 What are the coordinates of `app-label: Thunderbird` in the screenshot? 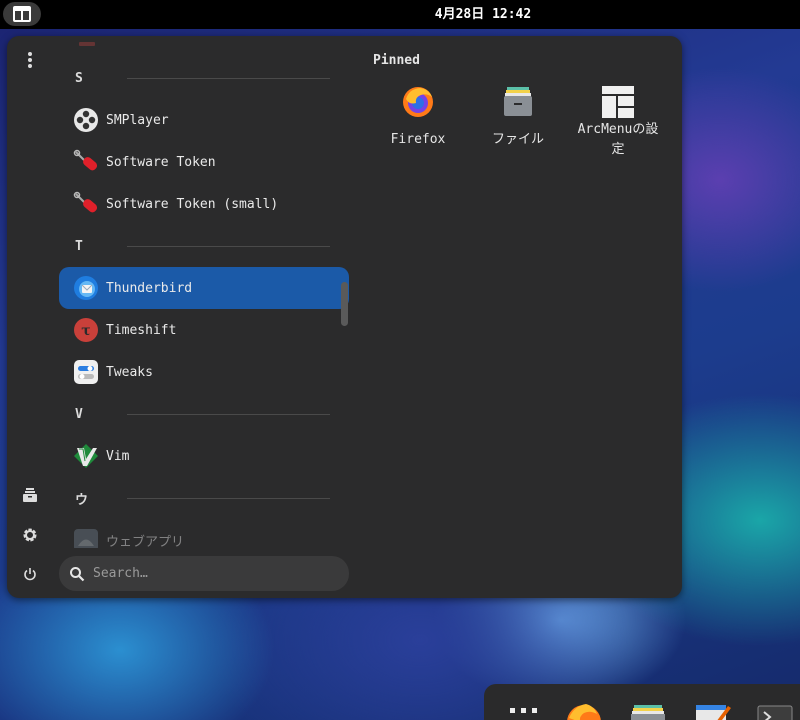 It's located at (149, 288).